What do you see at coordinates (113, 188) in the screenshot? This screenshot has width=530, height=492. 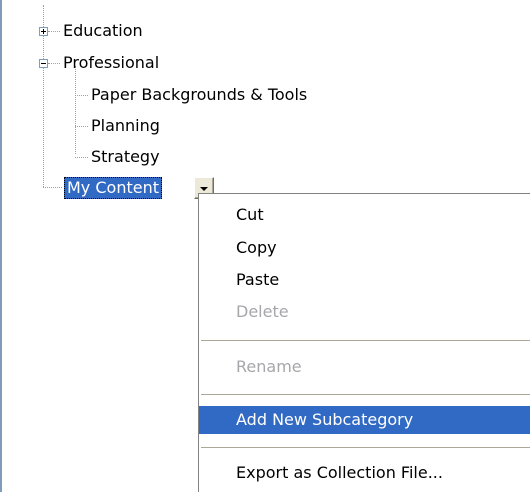 I see `tree-node-my-content: My Content` at bounding box center [113, 188].